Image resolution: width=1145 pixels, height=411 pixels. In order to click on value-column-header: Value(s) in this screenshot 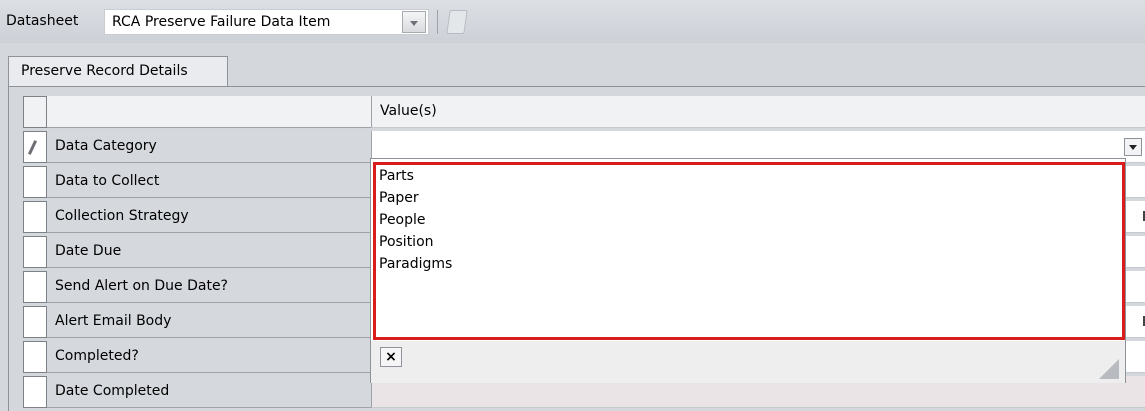, I will do `click(408, 111)`.